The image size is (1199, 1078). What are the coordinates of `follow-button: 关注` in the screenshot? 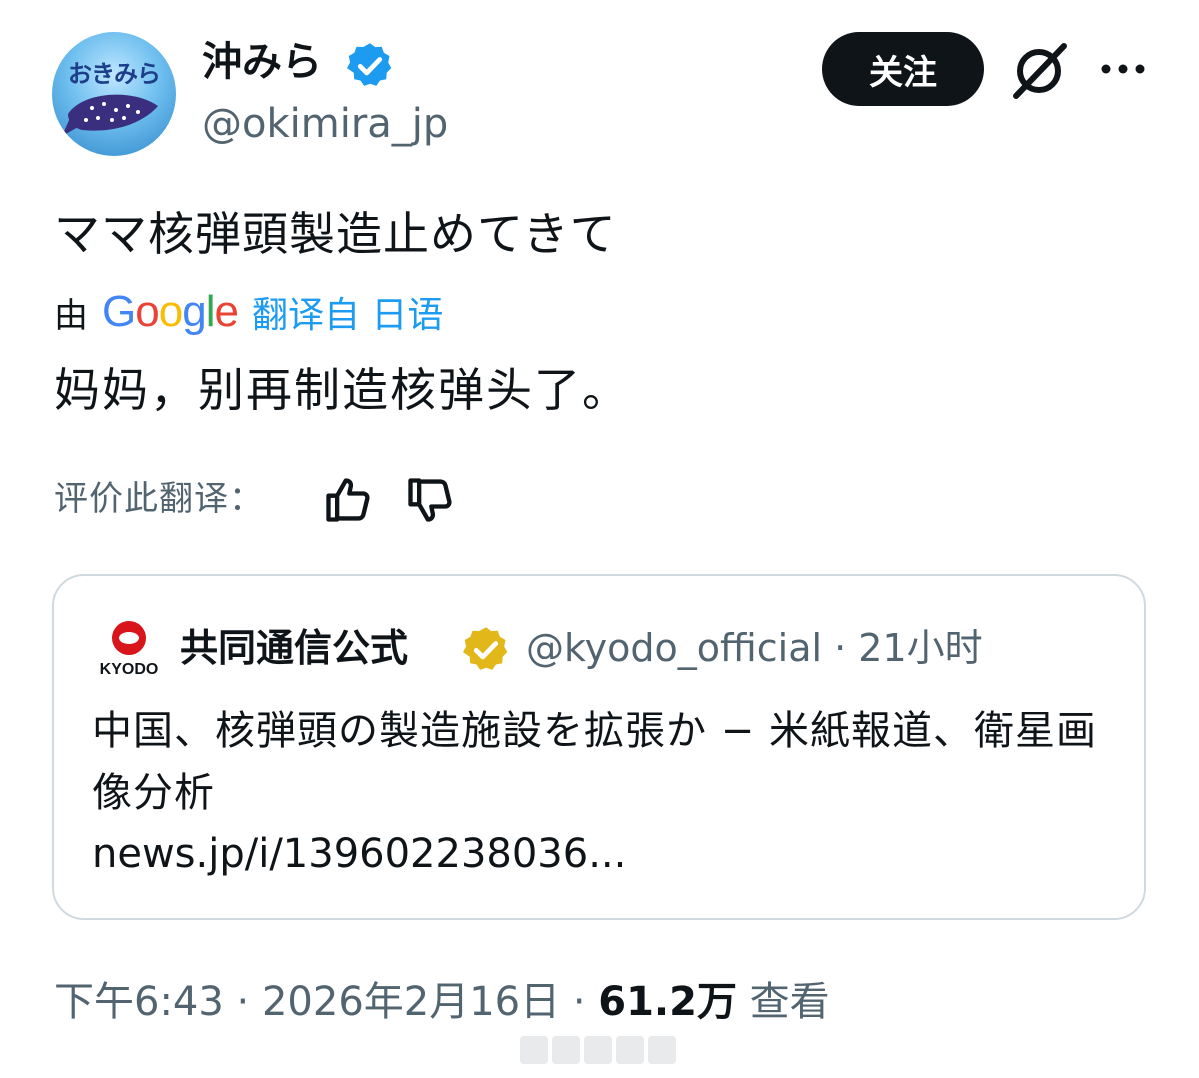 It's located at (903, 69).